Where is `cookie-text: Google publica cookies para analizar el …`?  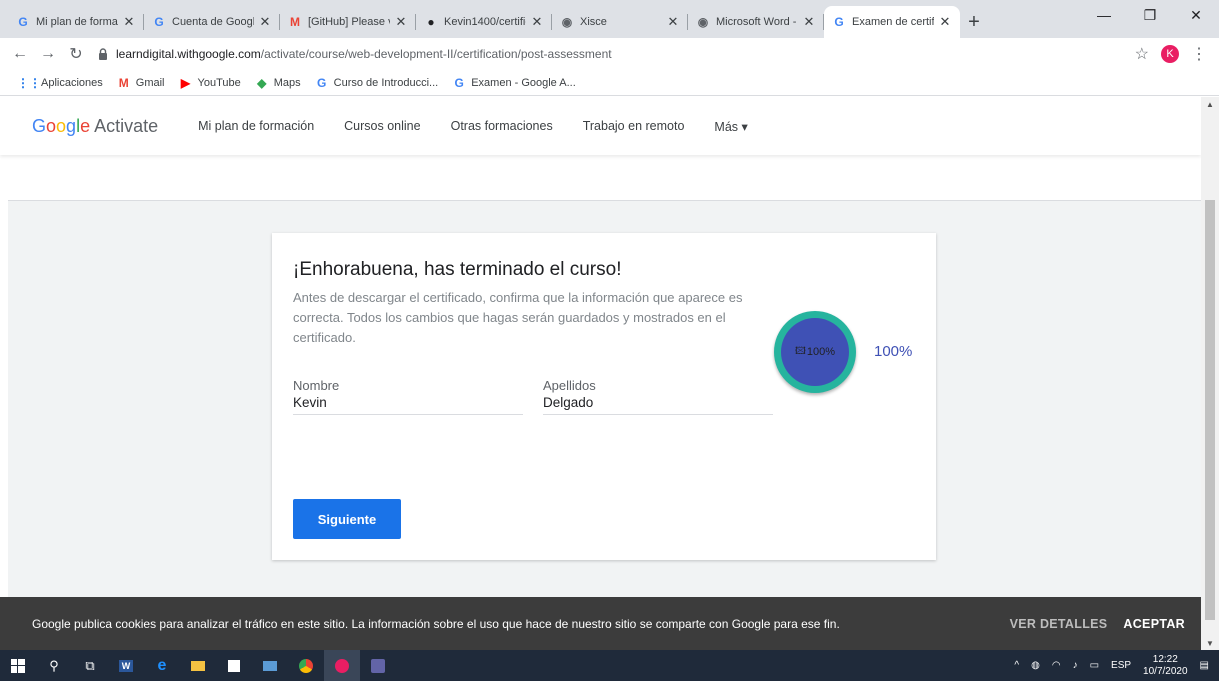 cookie-text: Google publica cookies para analizar el … is located at coordinates (436, 623).